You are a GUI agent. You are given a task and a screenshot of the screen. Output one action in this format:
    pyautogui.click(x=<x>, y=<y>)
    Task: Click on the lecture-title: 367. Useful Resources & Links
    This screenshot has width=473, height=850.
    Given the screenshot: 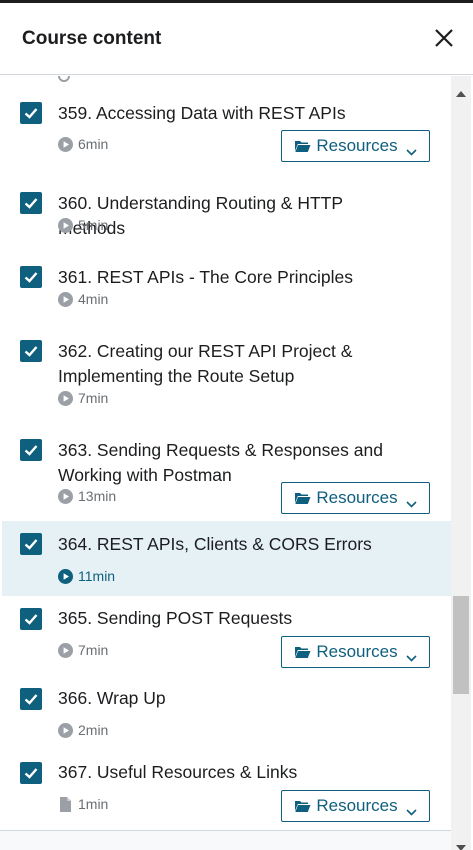 What is the action you would take?
    pyautogui.click(x=223, y=772)
    